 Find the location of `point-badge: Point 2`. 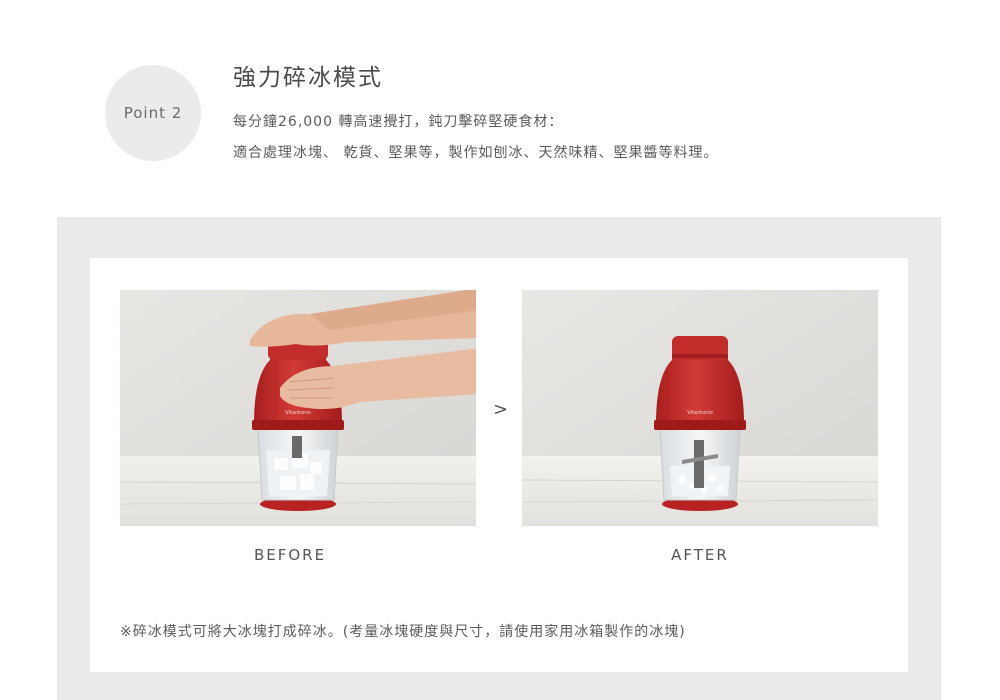

point-badge: Point 2 is located at coordinates (153, 113).